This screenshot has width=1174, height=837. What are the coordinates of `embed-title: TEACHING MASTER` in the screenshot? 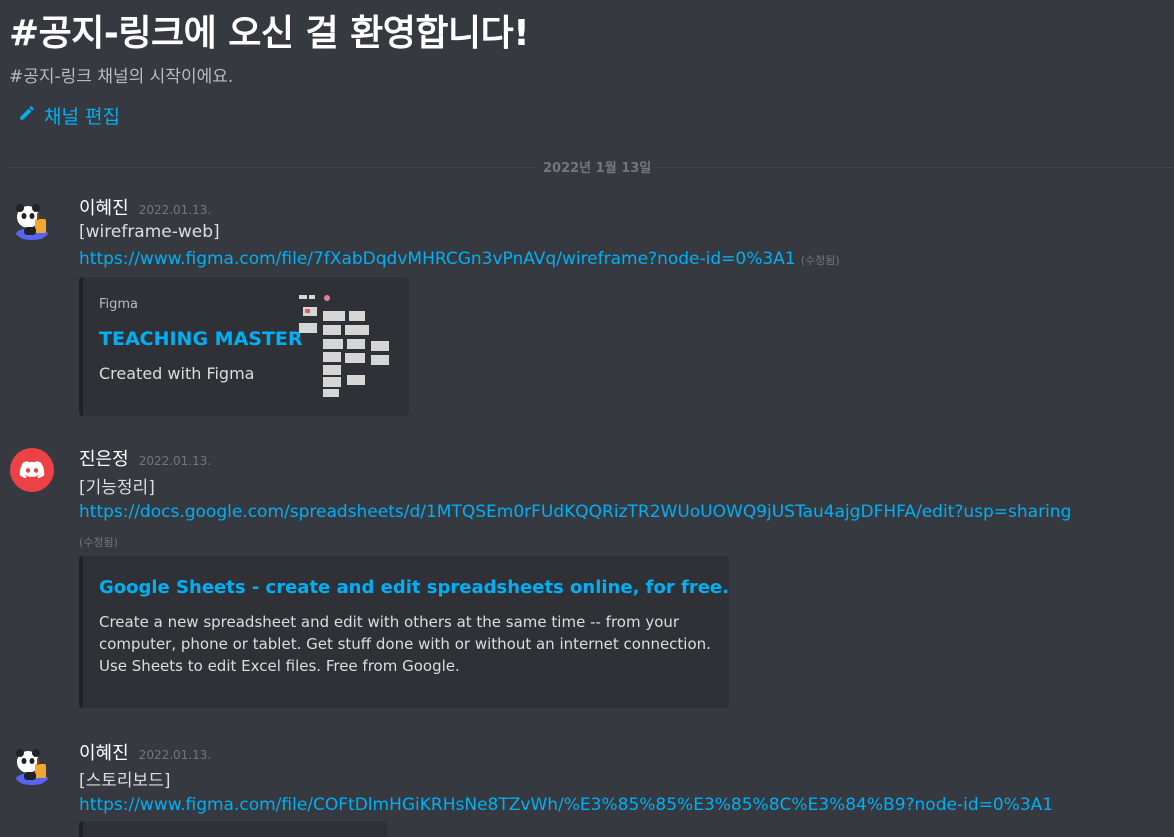 It's located at (201, 339).